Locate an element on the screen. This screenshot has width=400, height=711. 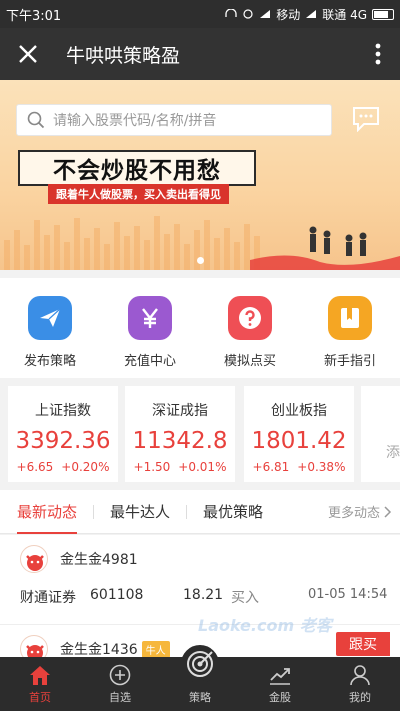
expert-badge: 牛人 is located at coordinates (155, 649).